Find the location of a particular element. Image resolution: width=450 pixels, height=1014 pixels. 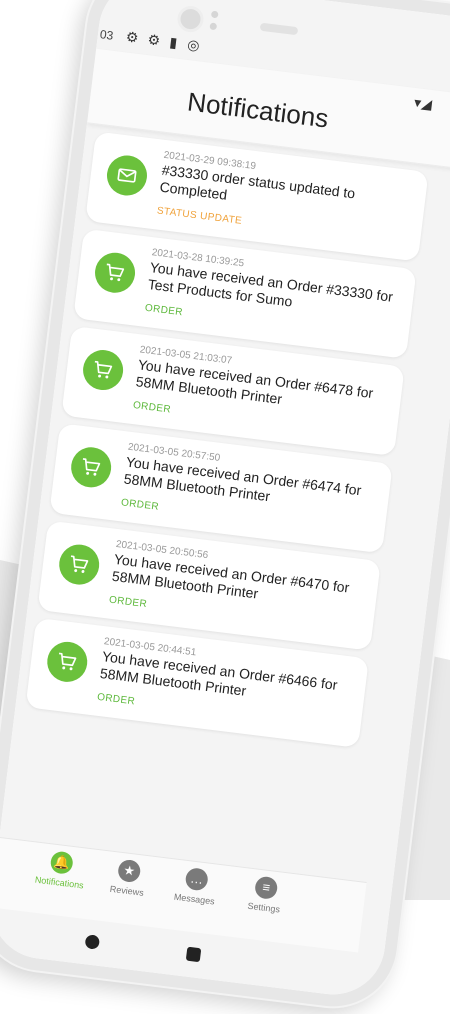

notification-type-label: STATUS UPDATE is located at coordinates (199, 216).